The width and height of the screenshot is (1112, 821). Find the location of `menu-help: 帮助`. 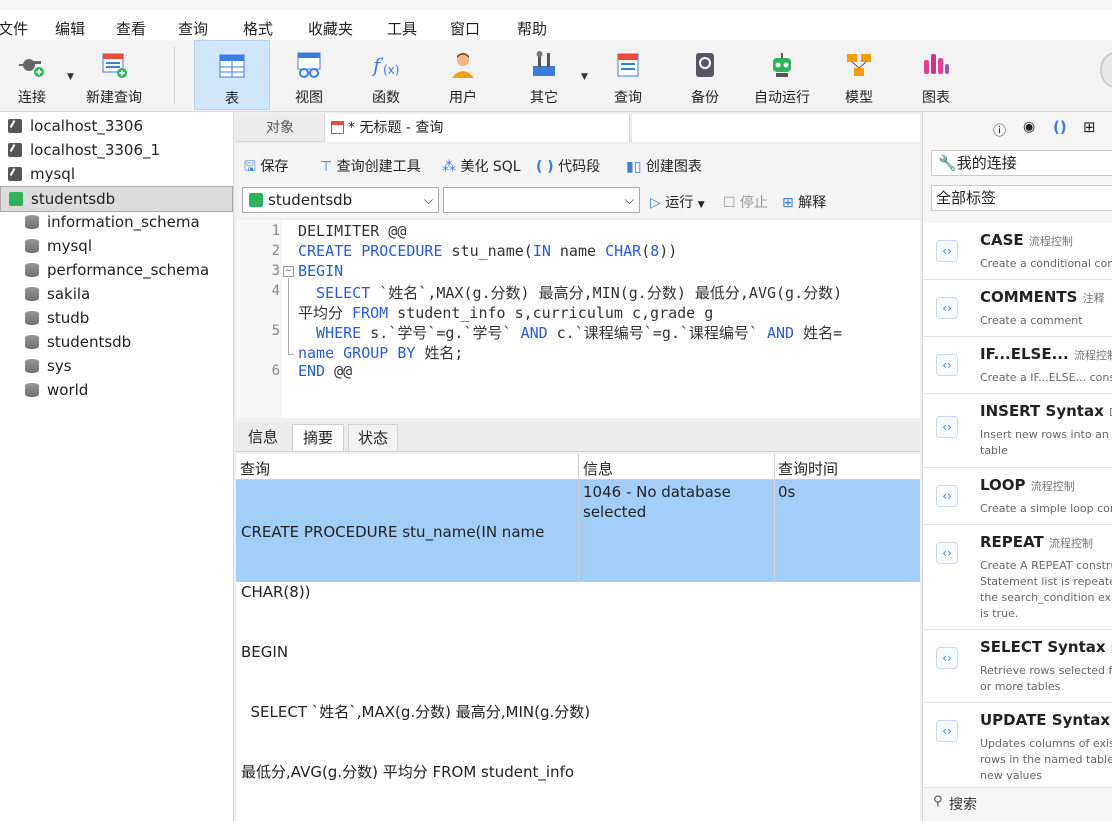

menu-help: 帮助 is located at coordinates (532, 28).